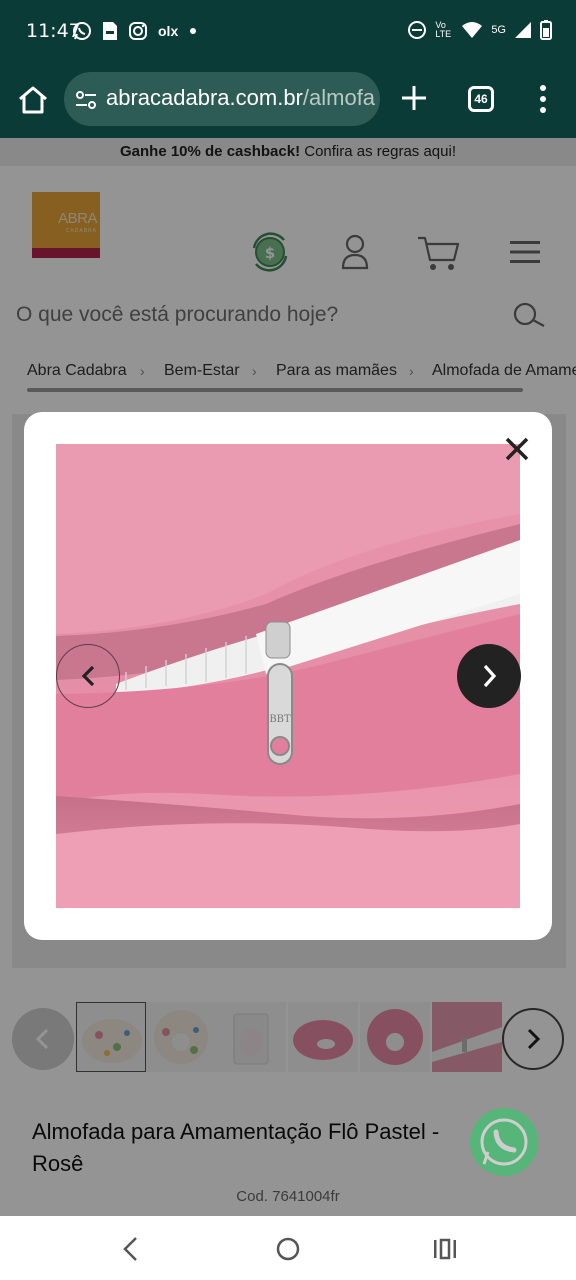 This screenshot has width=576, height=1280. Describe the element at coordinates (204, 97) in the screenshot. I see `url-domain: abracadabra.com.br` at that location.